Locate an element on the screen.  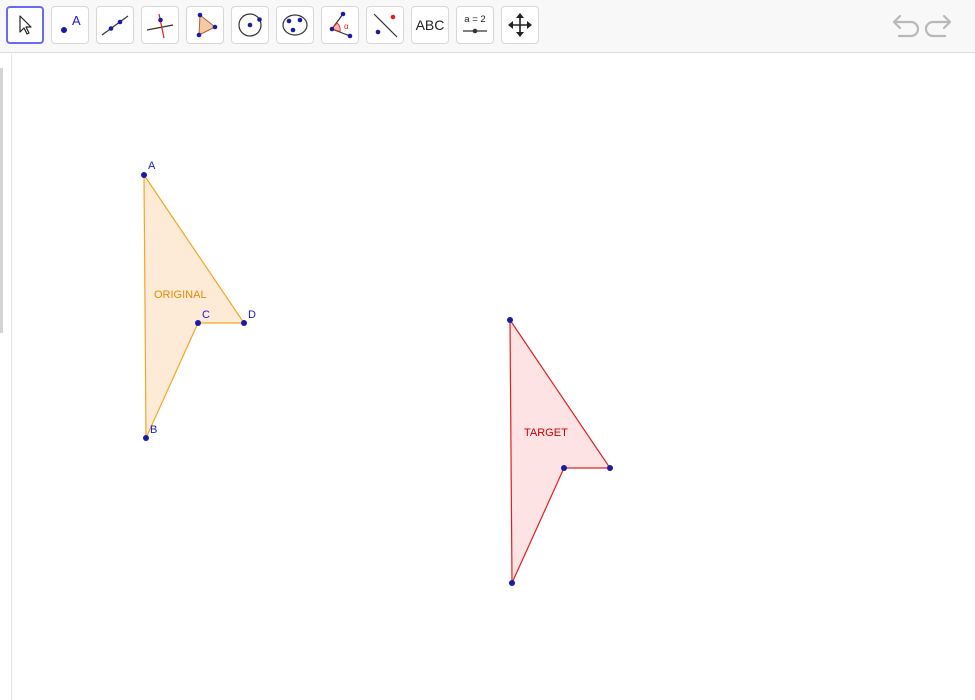
cursor-arrow-icon is located at coordinates (25, 25).